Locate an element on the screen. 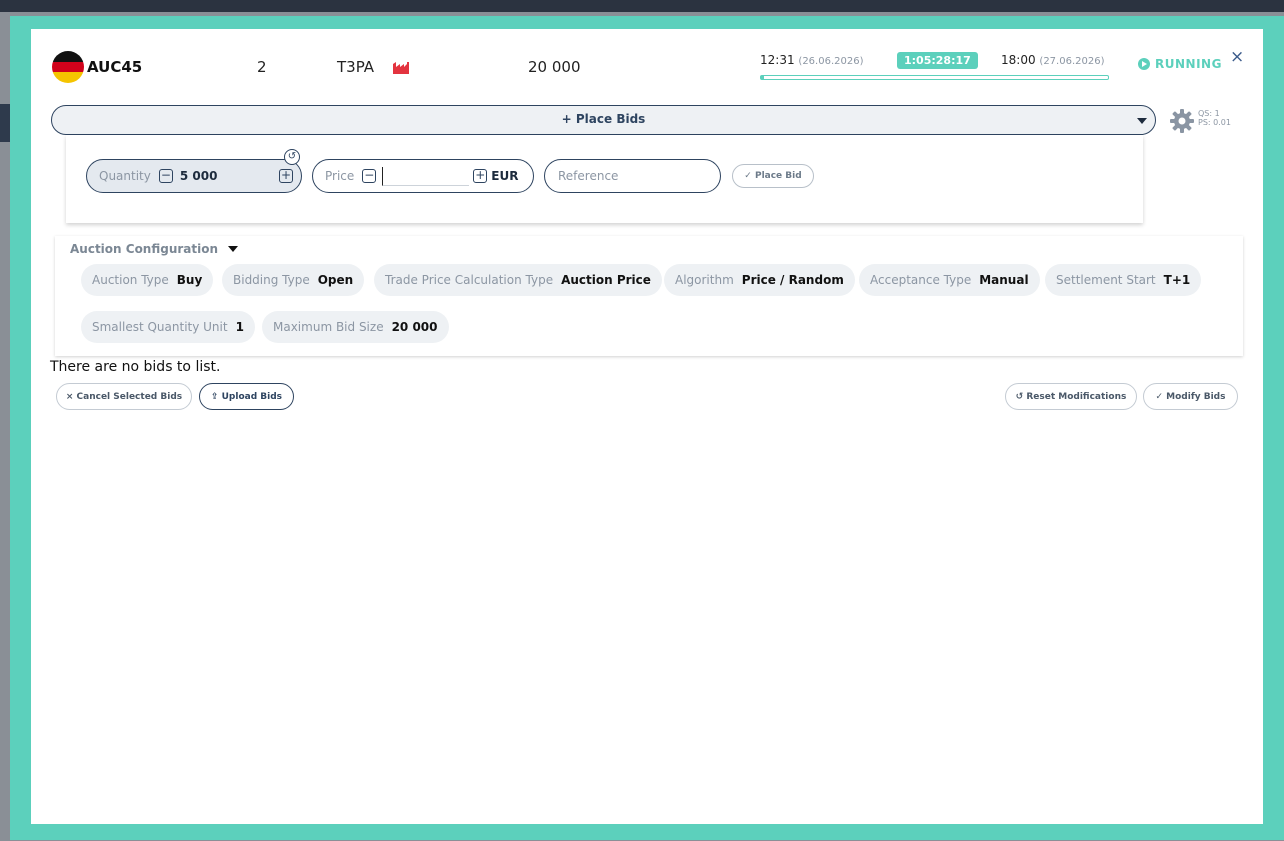 This screenshot has width=1284, height=841. qs-ps-info: QS: 1 PS: 0.01 is located at coordinates (1214, 118).